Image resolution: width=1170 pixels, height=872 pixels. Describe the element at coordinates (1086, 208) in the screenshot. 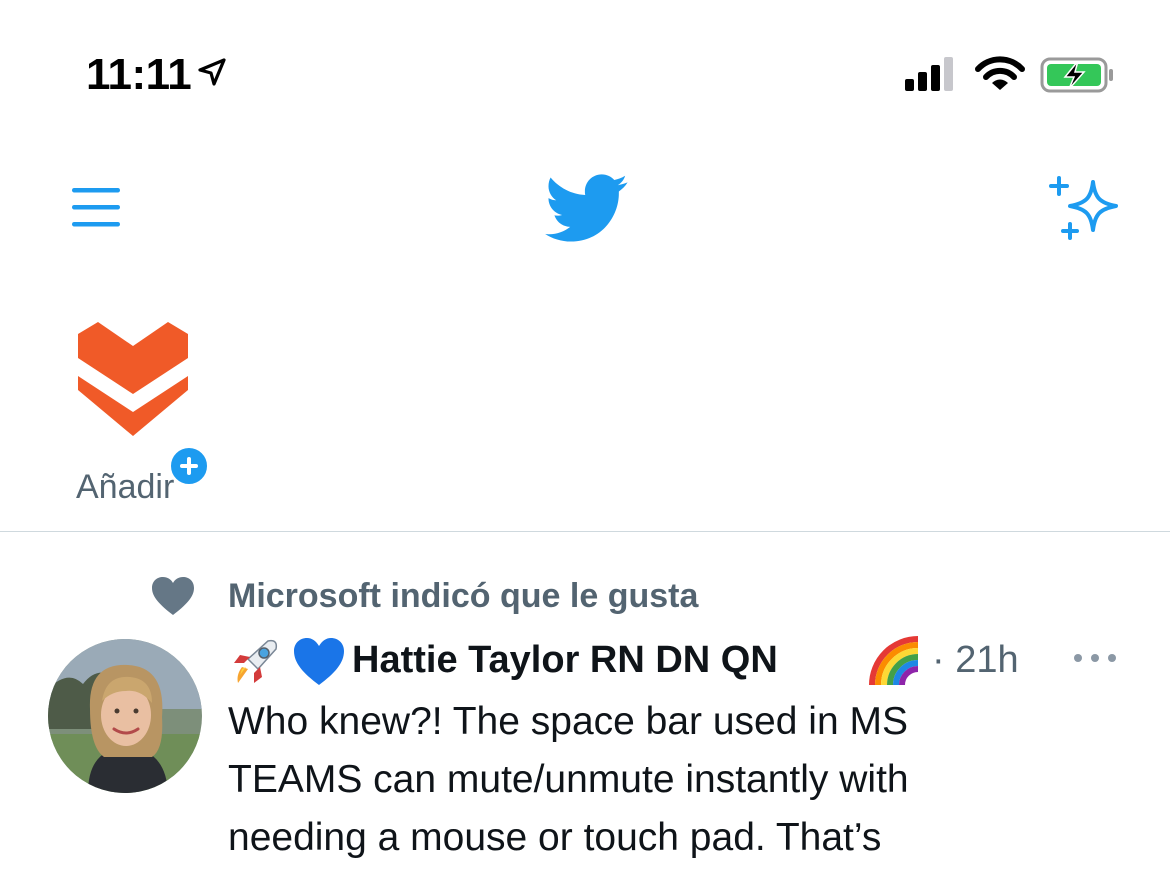

I see `sparkle-icon` at that location.